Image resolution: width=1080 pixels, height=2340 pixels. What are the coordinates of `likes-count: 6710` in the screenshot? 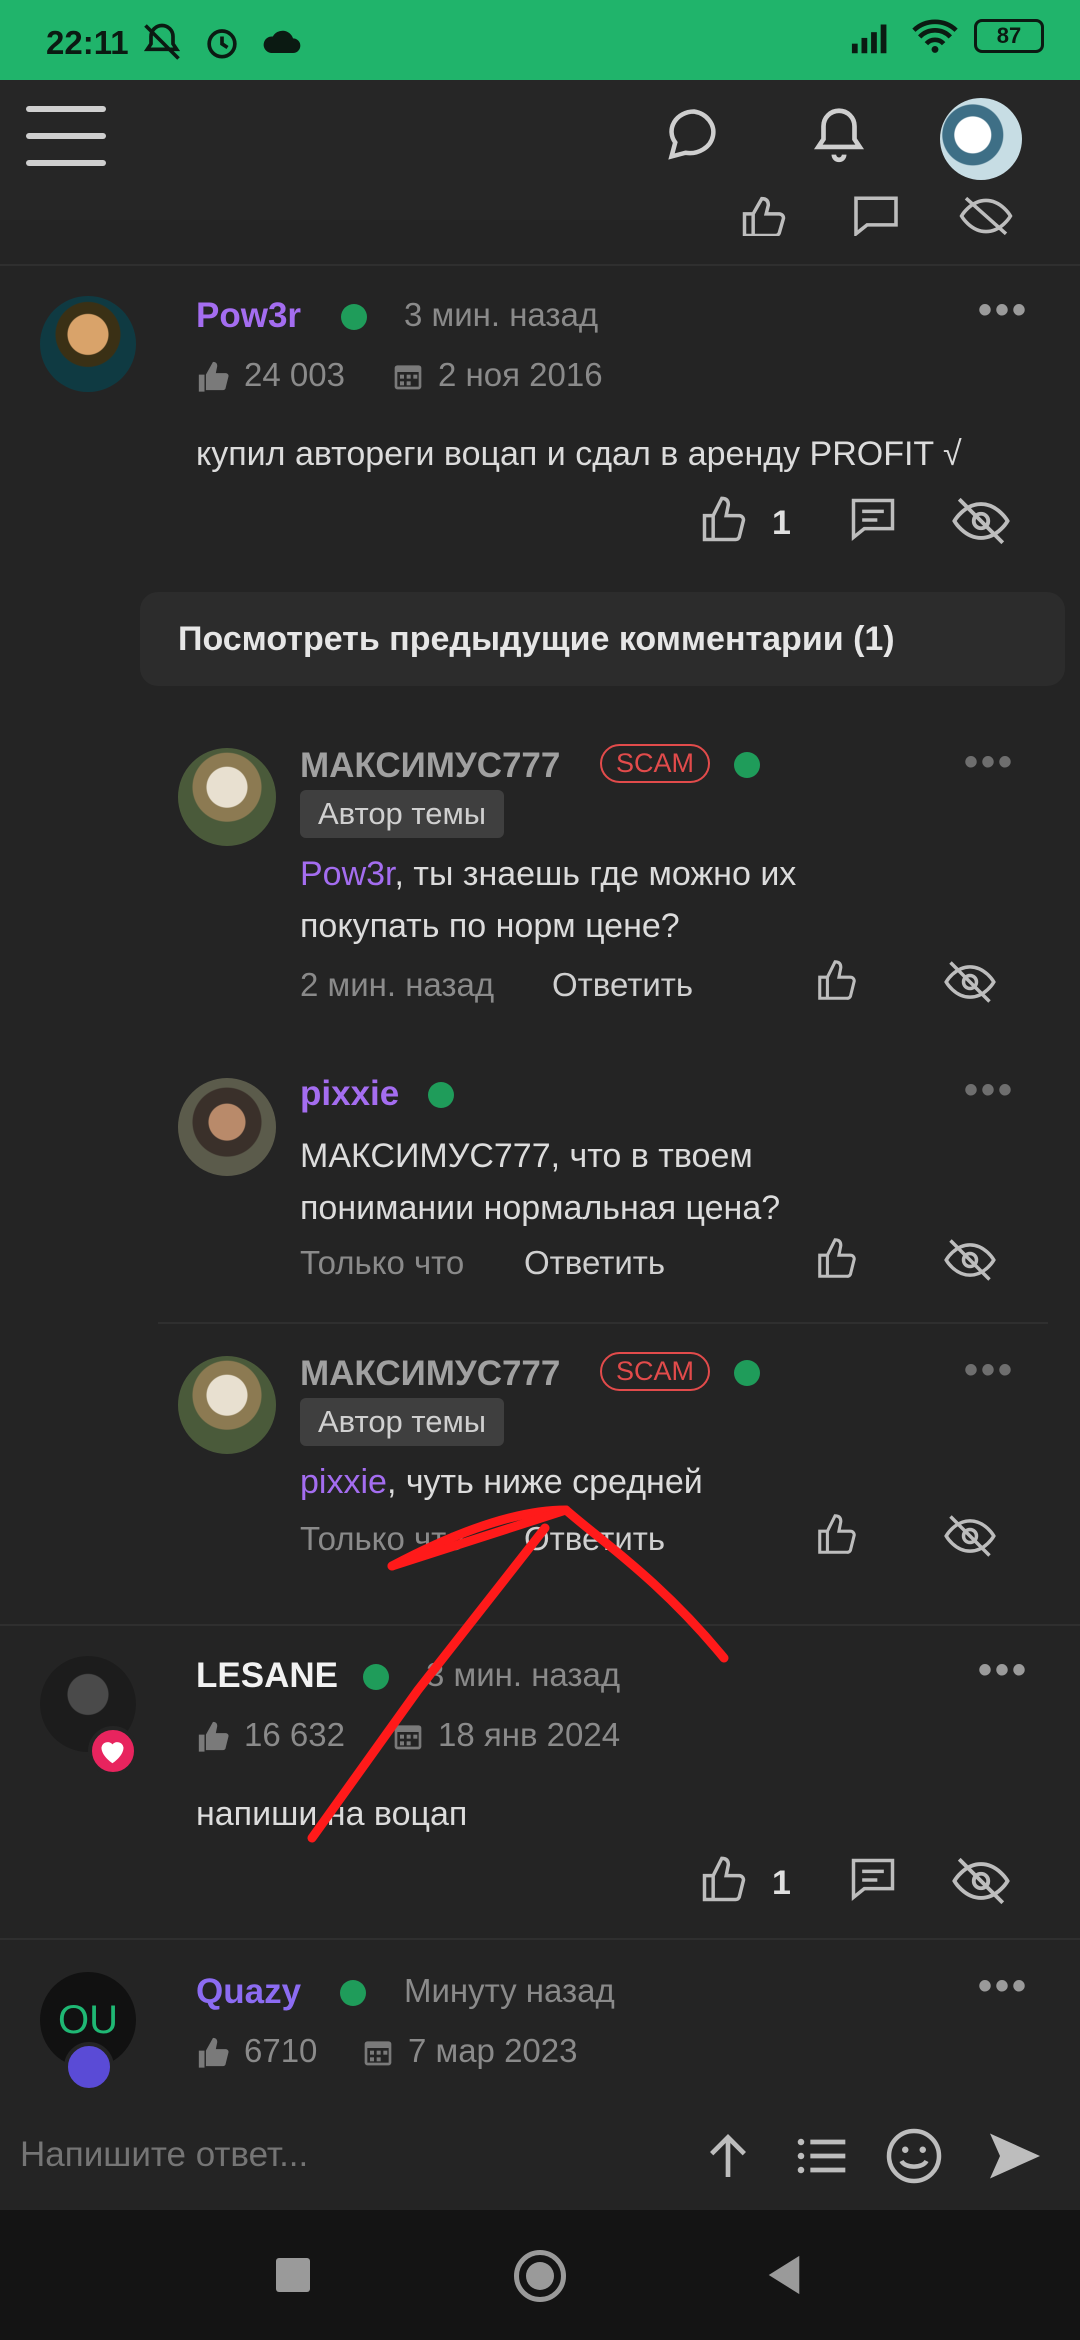 It's located at (281, 2050).